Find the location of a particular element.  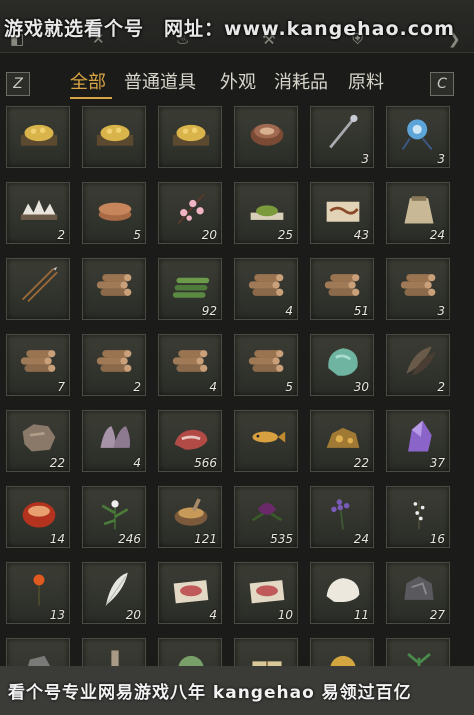

inventory-slot: 37 is located at coordinates (418, 441).